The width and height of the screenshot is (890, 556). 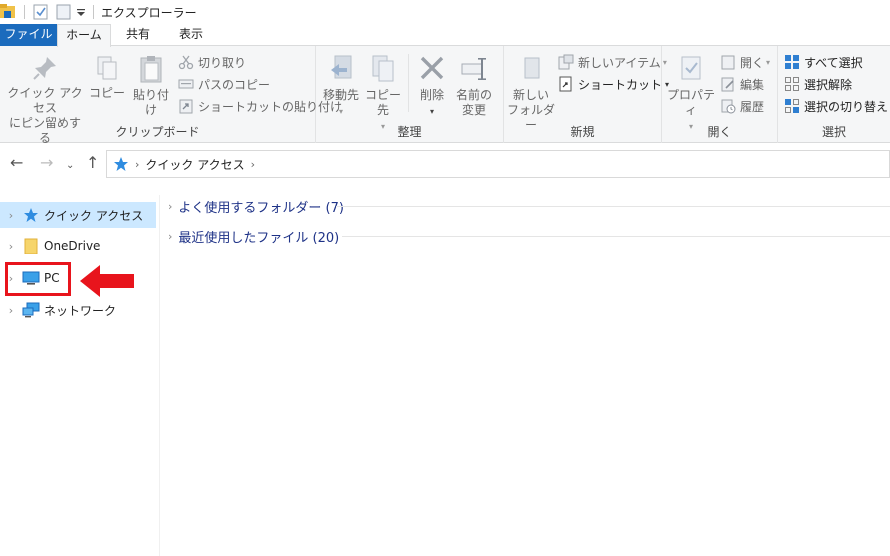 I want to click on tab-home: ホーム, so click(x=84, y=35).